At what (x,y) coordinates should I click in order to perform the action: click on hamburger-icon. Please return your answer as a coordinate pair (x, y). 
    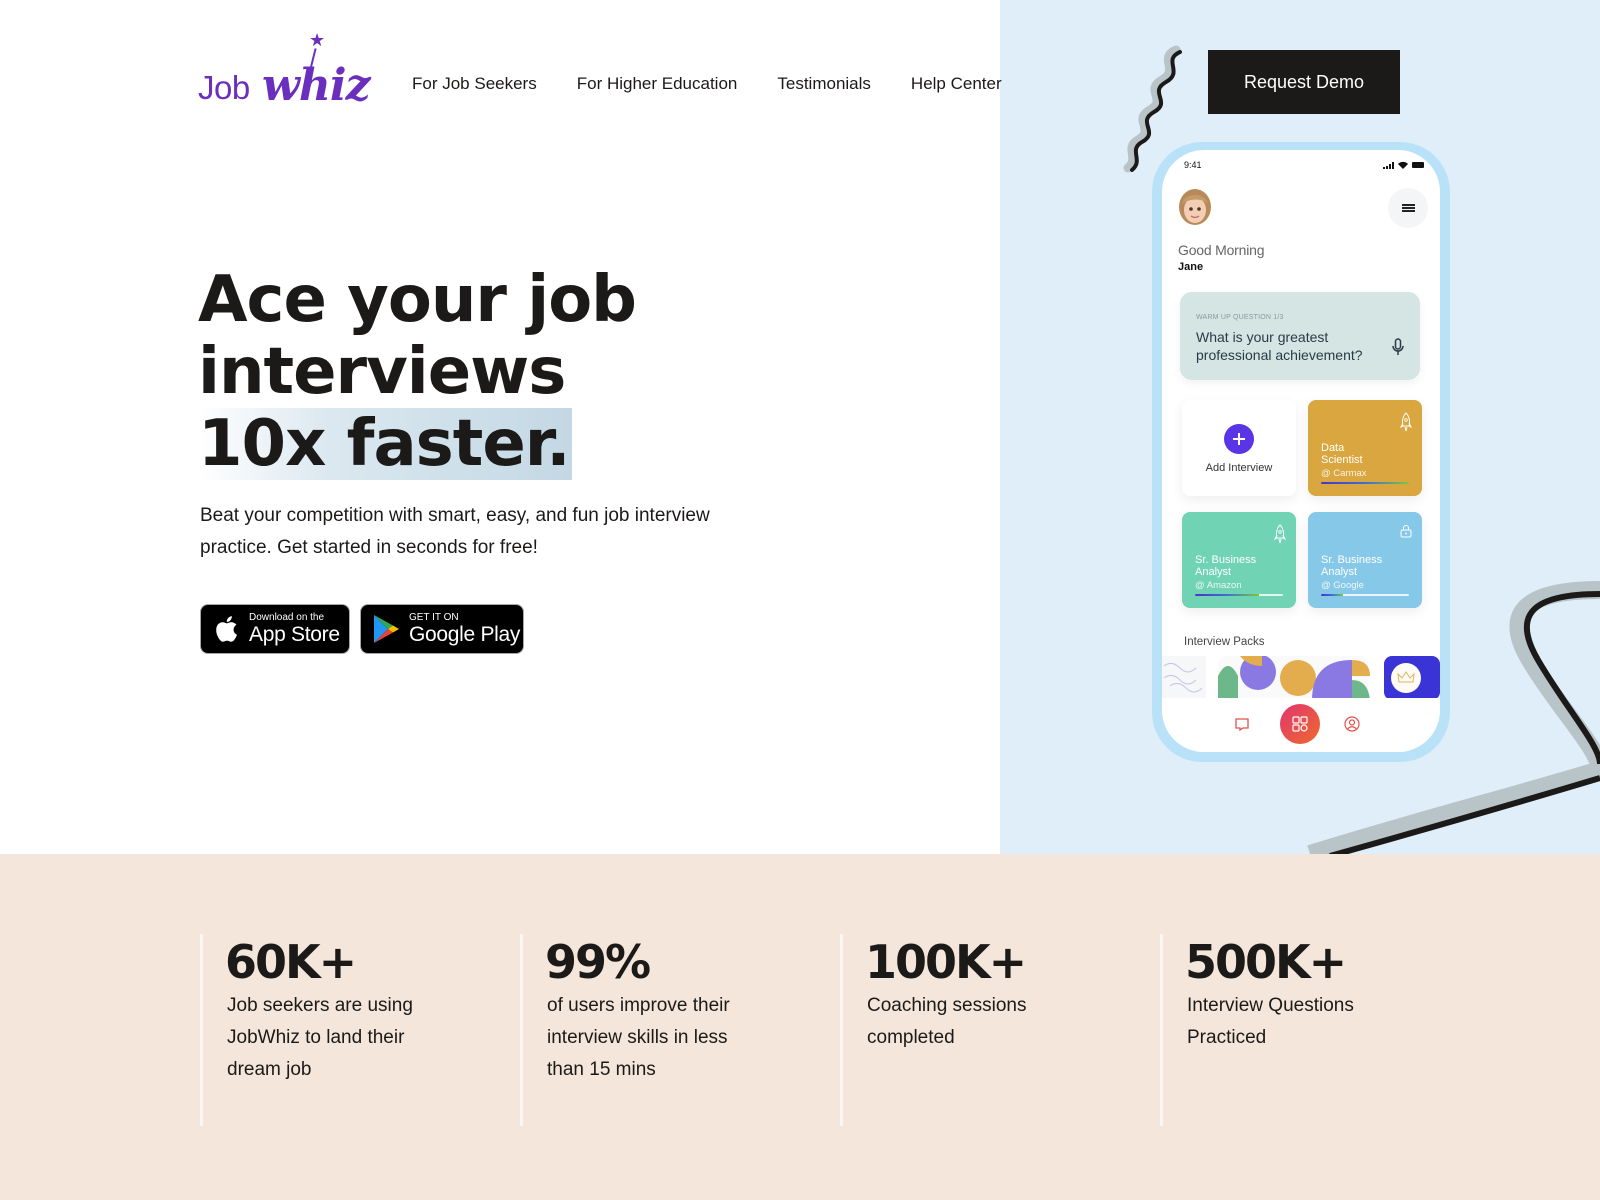
    Looking at the image, I should click on (1408, 208).